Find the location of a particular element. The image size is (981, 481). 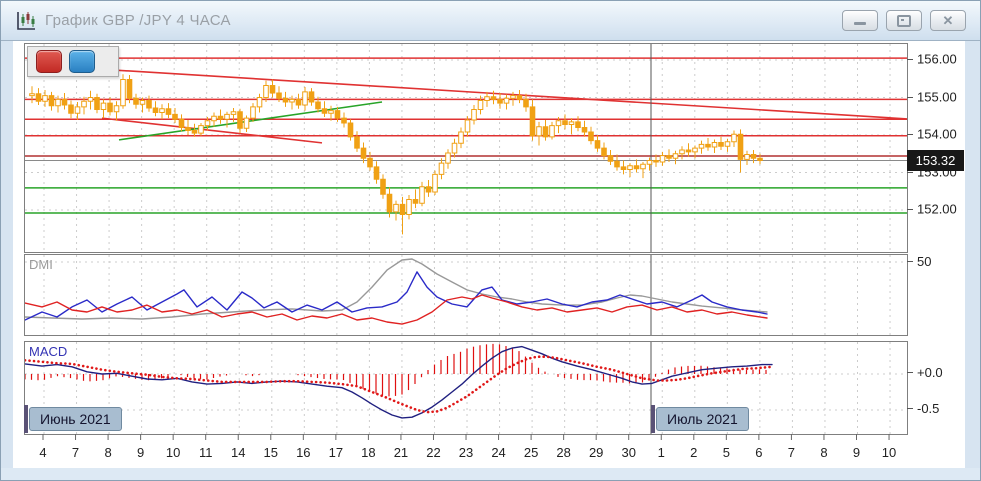

window-controls: ✕ is located at coordinates (904, 20).